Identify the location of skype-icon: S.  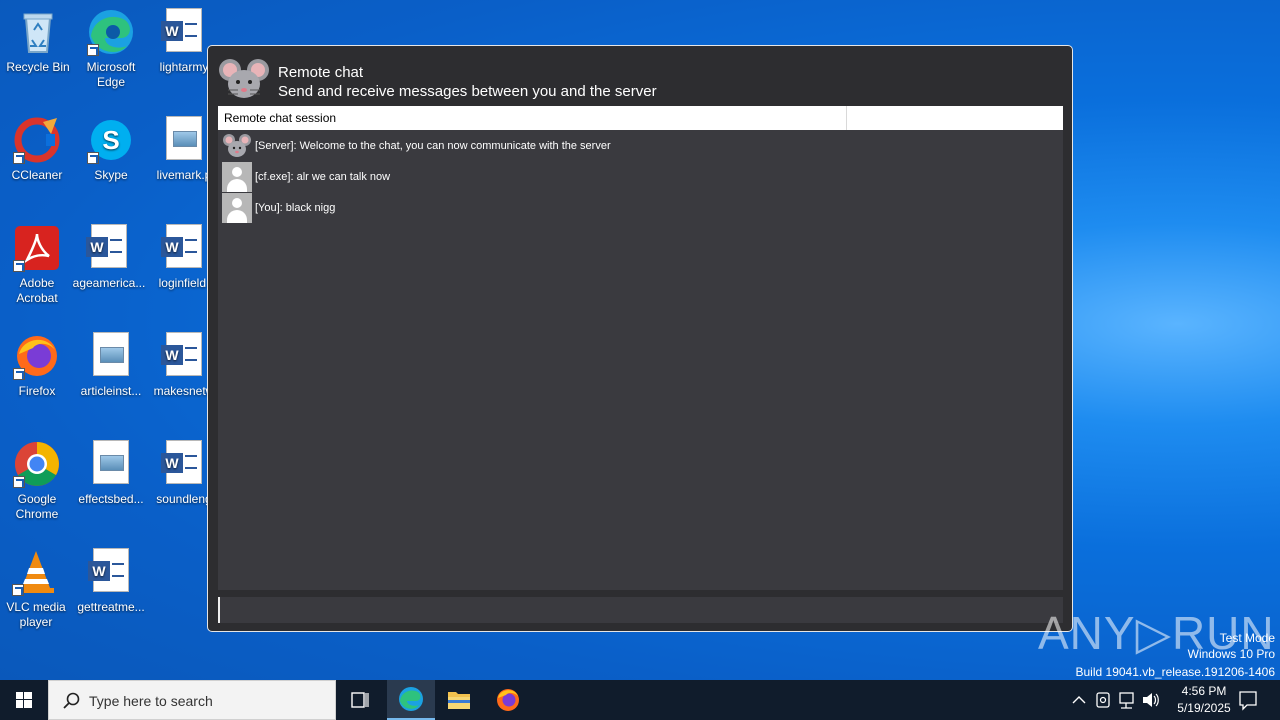
(111, 140).